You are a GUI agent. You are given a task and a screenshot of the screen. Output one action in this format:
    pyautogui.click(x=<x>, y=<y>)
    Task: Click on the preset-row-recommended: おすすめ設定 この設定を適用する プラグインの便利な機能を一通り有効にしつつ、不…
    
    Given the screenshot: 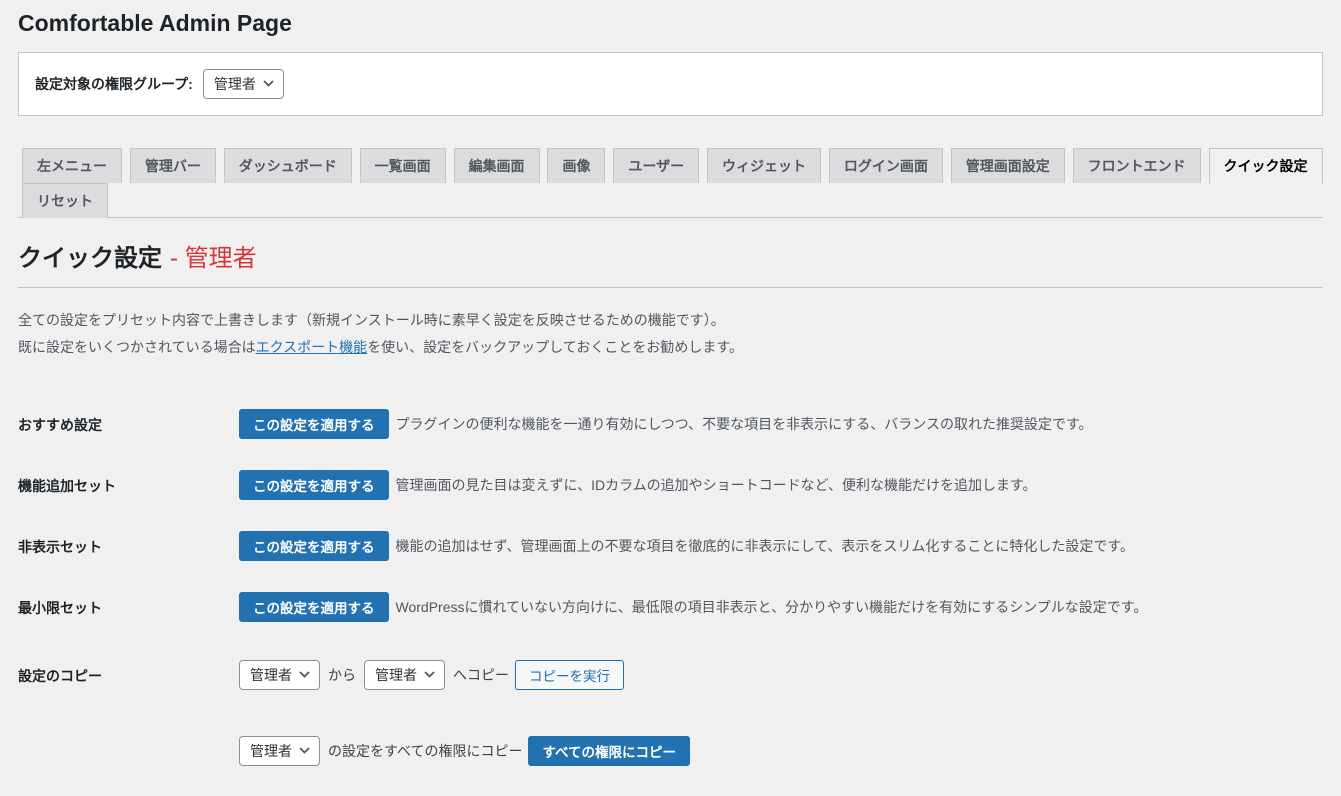 What is the action you would take?
    pyautogui.click(x=670, y=423)
    